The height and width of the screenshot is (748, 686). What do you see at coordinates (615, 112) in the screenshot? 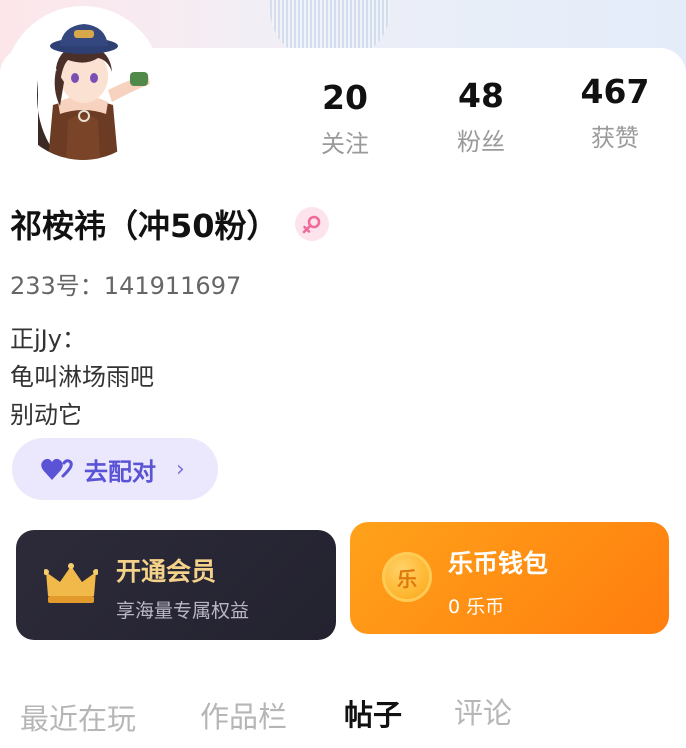
I see `stat-likes: 467 获赞` at bounding box center [615, 112].